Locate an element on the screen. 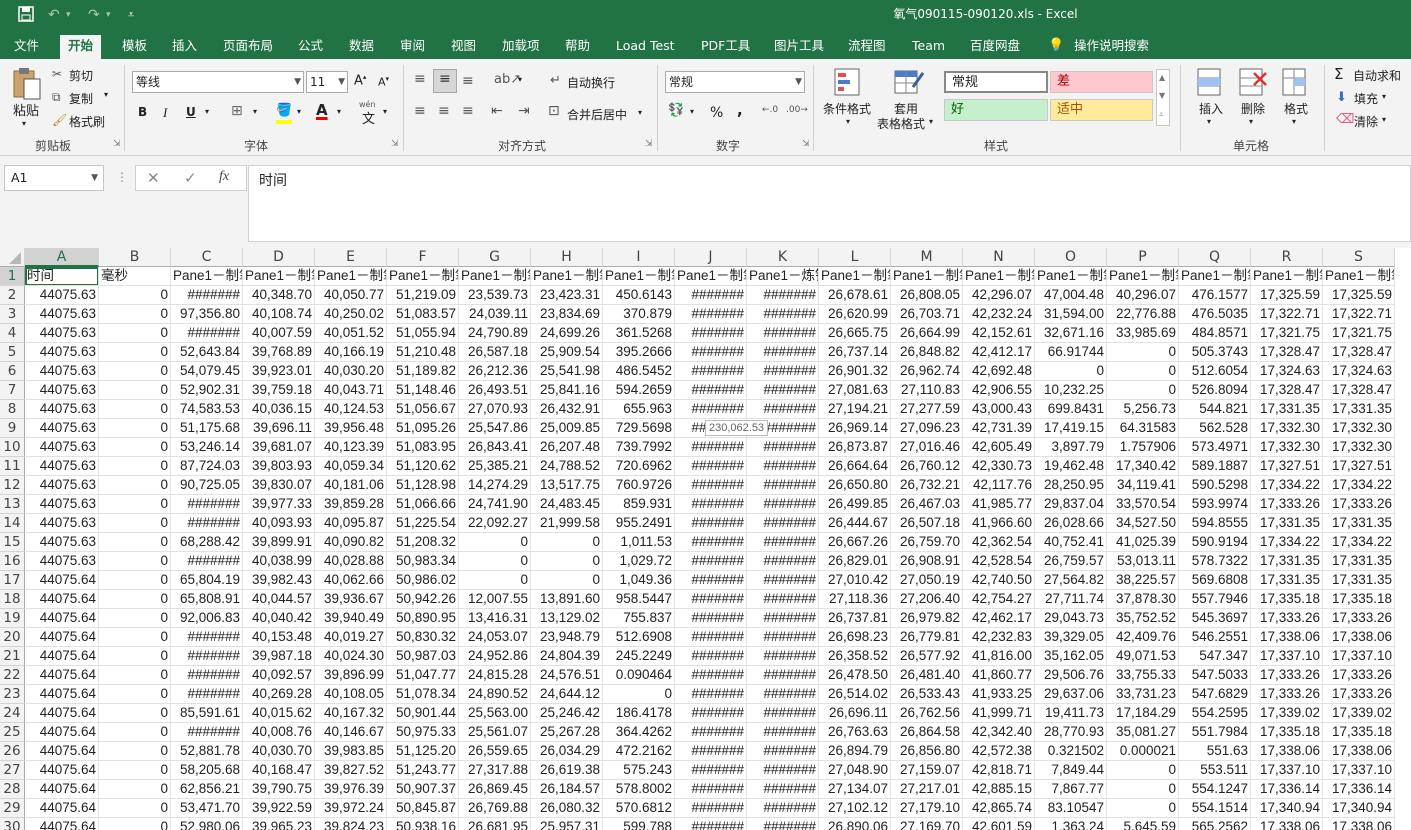 This screenshot has width=1411, height=830. data-cell: 26,769.88 is located at coordinates (495, 808).